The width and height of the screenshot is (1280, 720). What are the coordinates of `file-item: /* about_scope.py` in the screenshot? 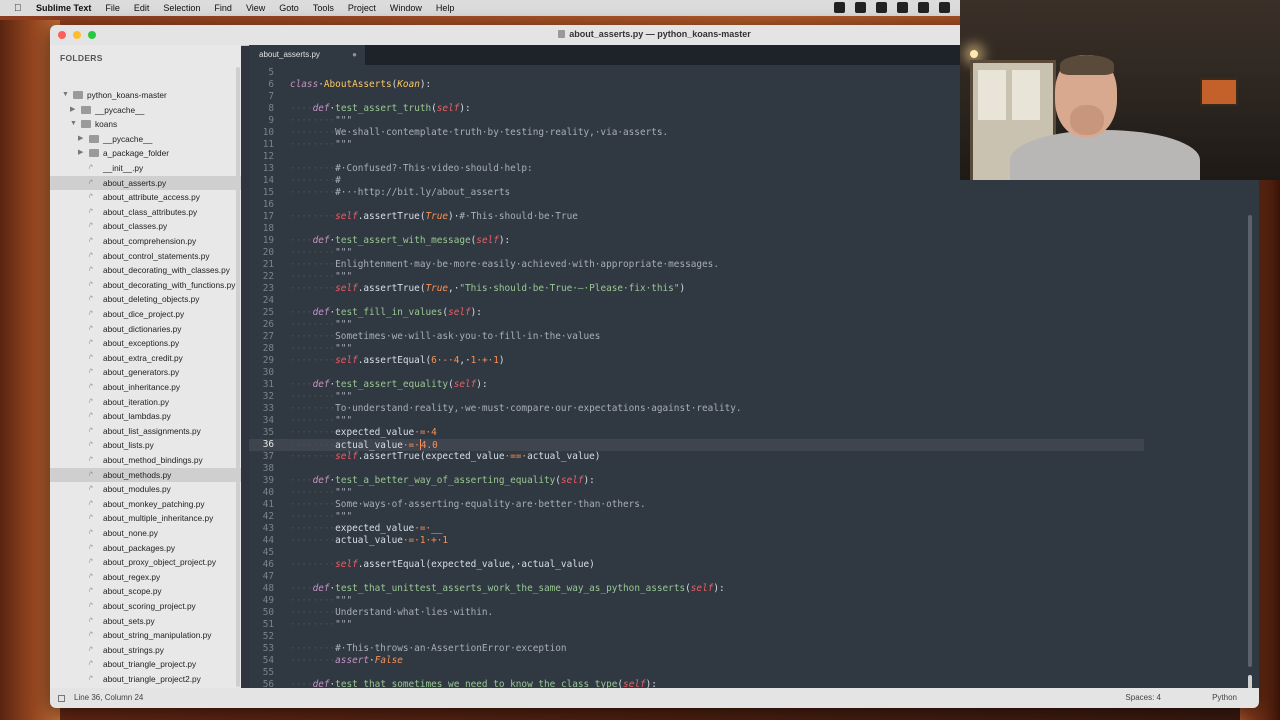 It's located at (145, 591).